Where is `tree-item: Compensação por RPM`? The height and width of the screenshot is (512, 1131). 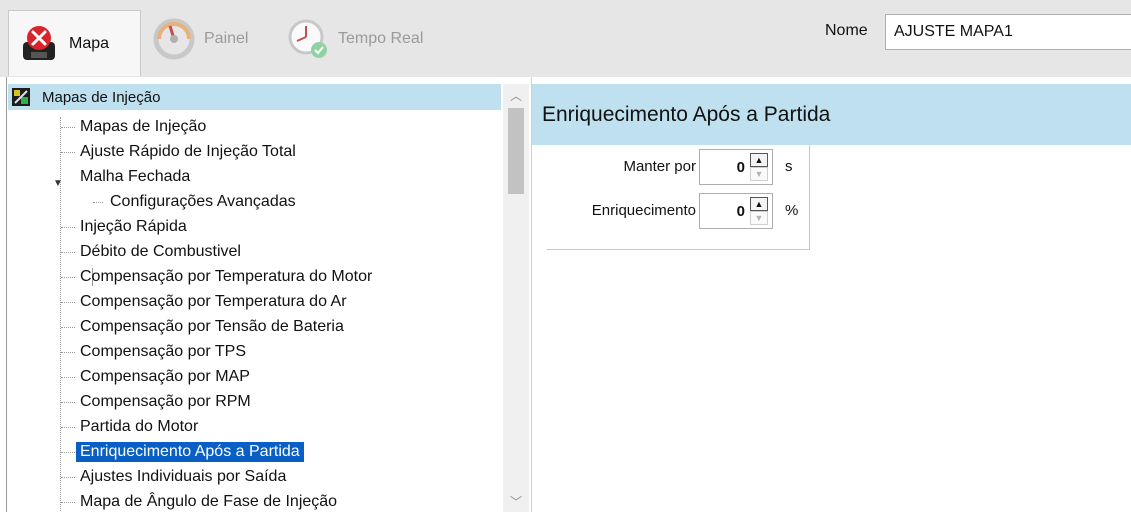
tree-item: Compensação por RPM is located at coordinates (165, 402).